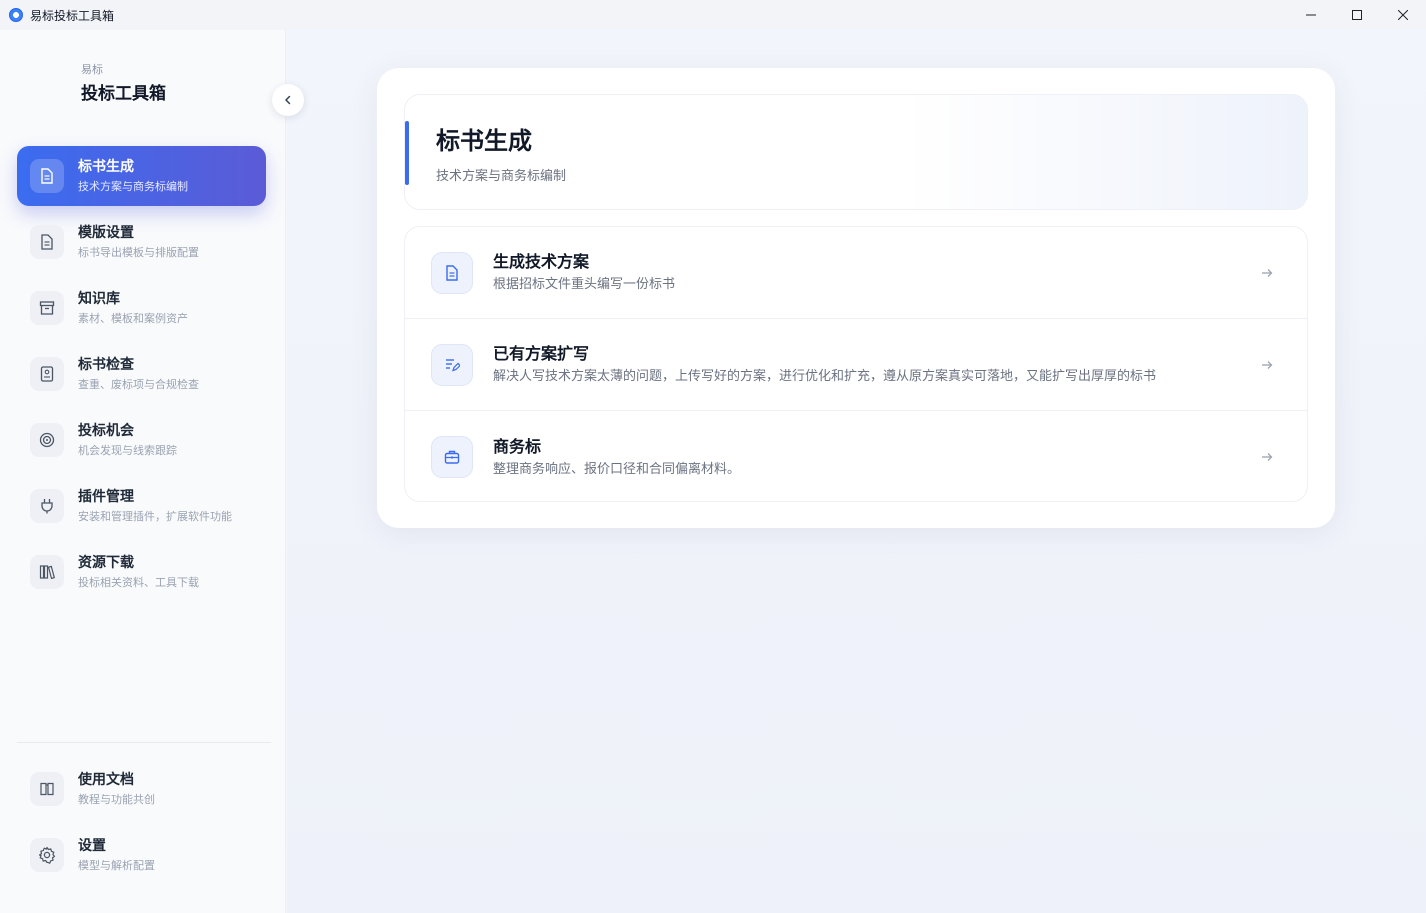 The width and height of the screenshot is (1426, 913). What do you see at coordinates (72, 15) in the screenshot?
I see `window-title: 易标投标工具箱` at bounding box center [72, 15].